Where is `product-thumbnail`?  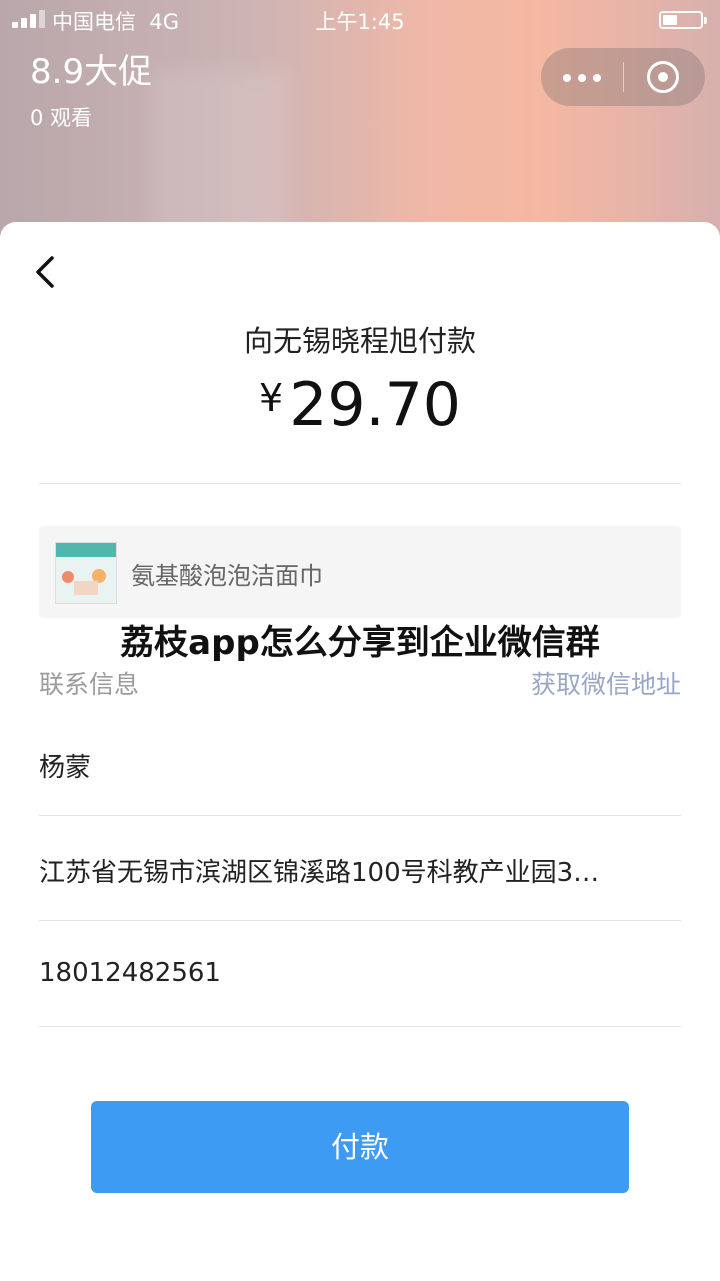
product-thumbnail is located at coordinates (86, 573).